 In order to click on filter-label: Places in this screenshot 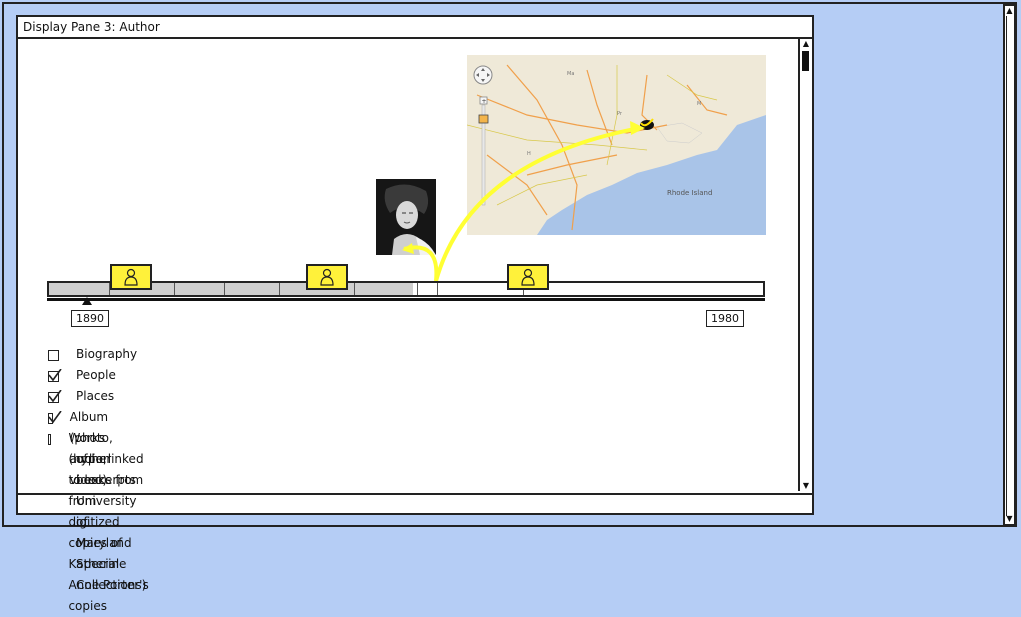, I will do `click(95, 396)`.